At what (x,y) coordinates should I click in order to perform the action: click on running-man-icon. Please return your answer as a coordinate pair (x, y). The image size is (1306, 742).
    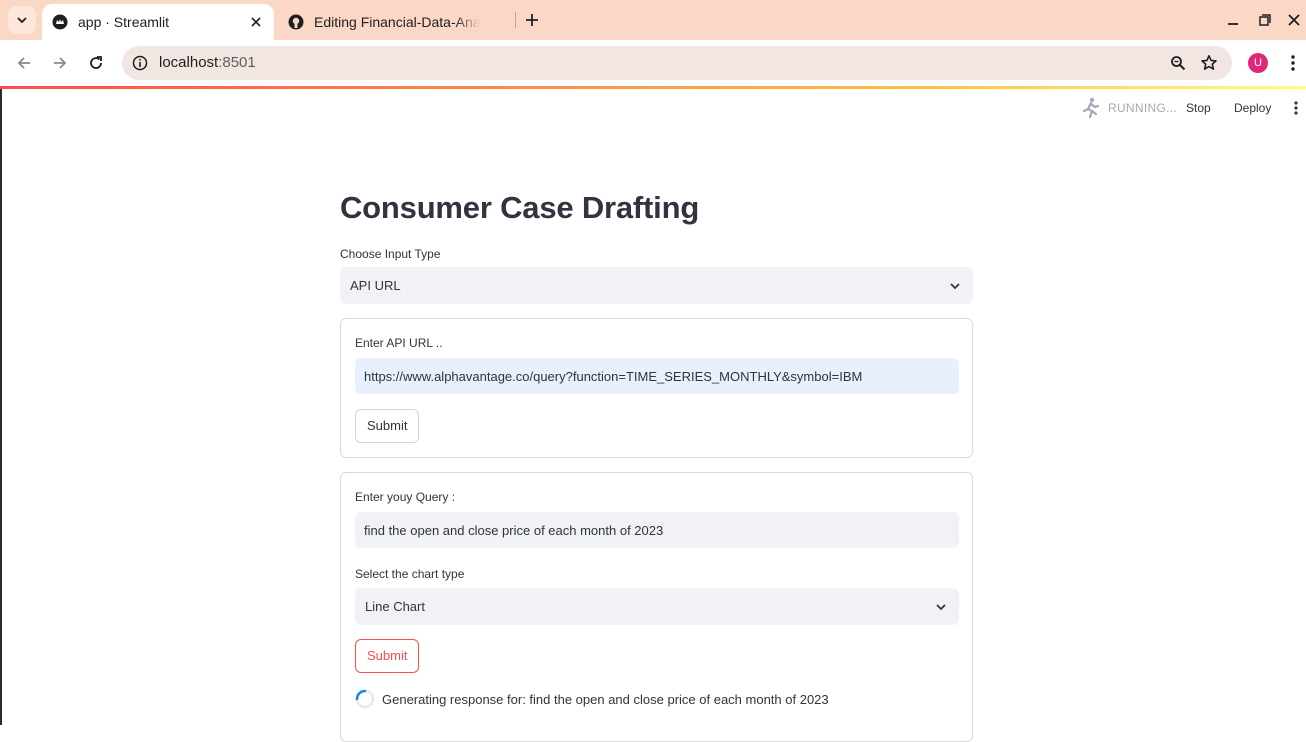
    Looking at the image, I should click on (1091, 108).